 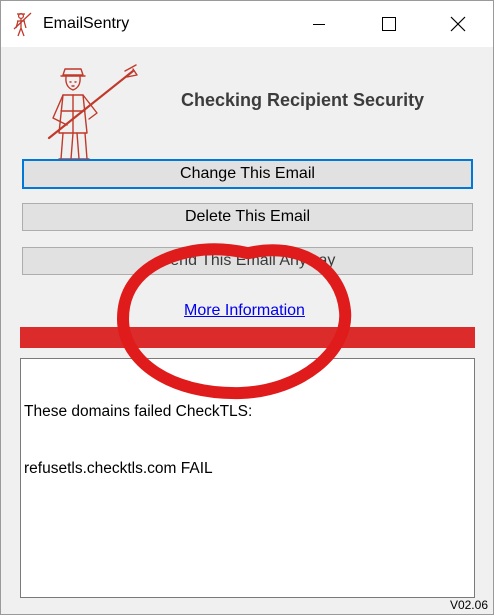 I want to click on more-information-link: More Information, so click(x=244, y=311).